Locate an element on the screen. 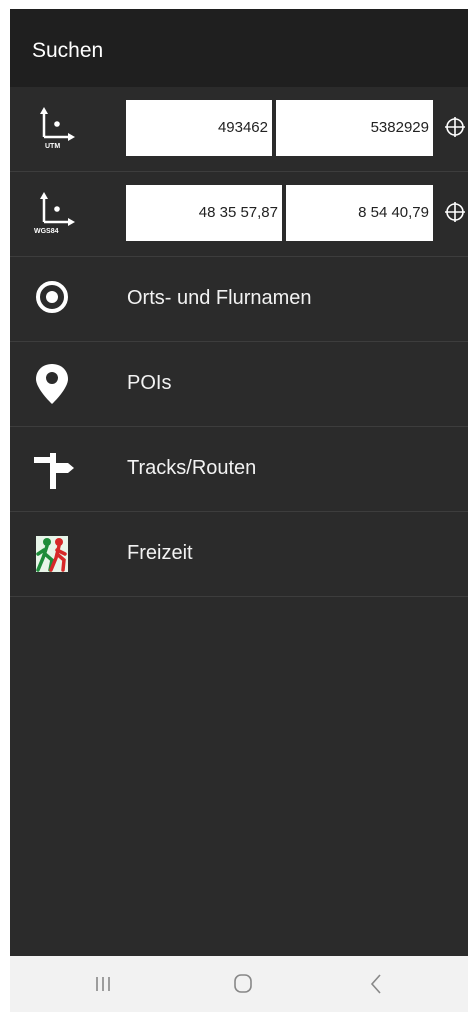 The image size is (468, 1012). wgs84-label: WGS84 is located at coordinates (46, 231).